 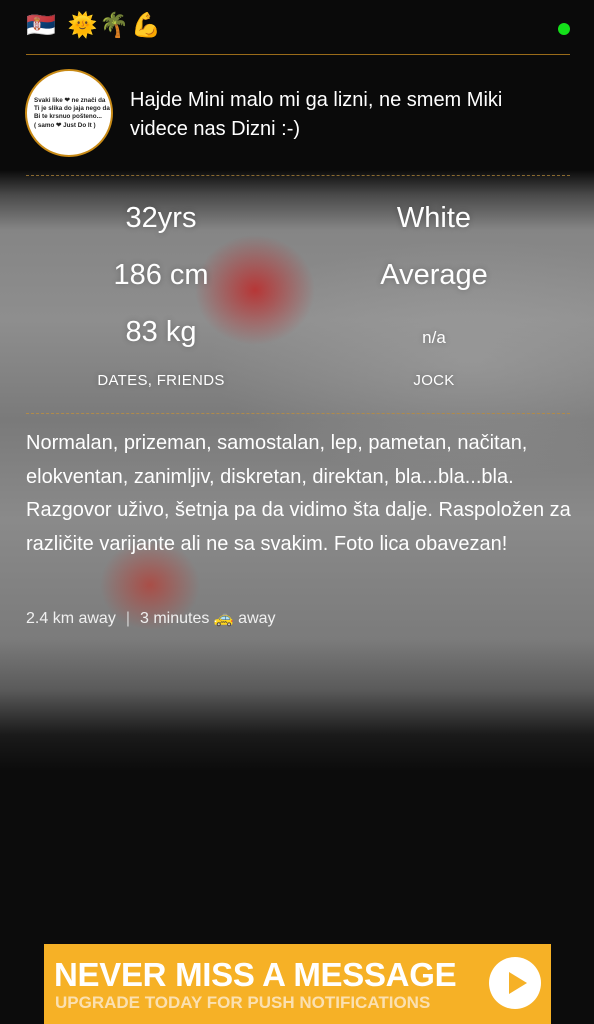 What do you see at coordinates (174, 618) in the screenshot?
I see `travel-time: 3 minutes` at bounding box center [174, 618].